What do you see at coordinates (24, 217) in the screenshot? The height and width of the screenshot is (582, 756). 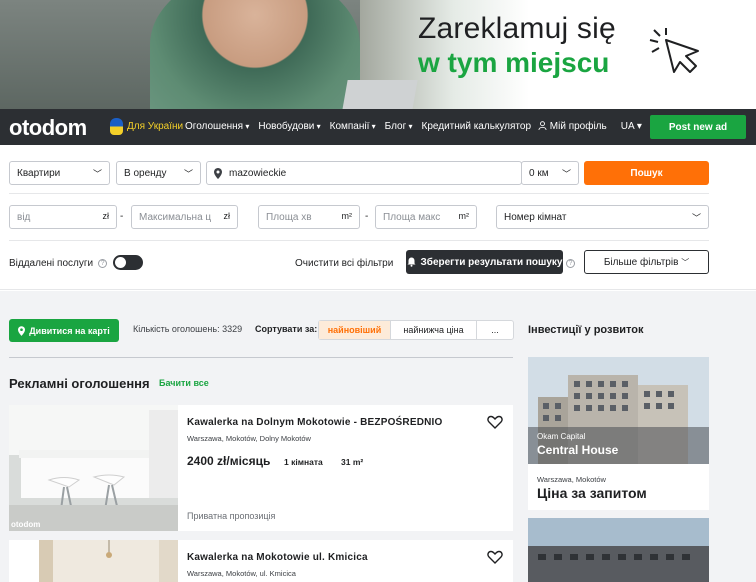 I see `price-from-placeholder: від` at bounding box center [24, 217].